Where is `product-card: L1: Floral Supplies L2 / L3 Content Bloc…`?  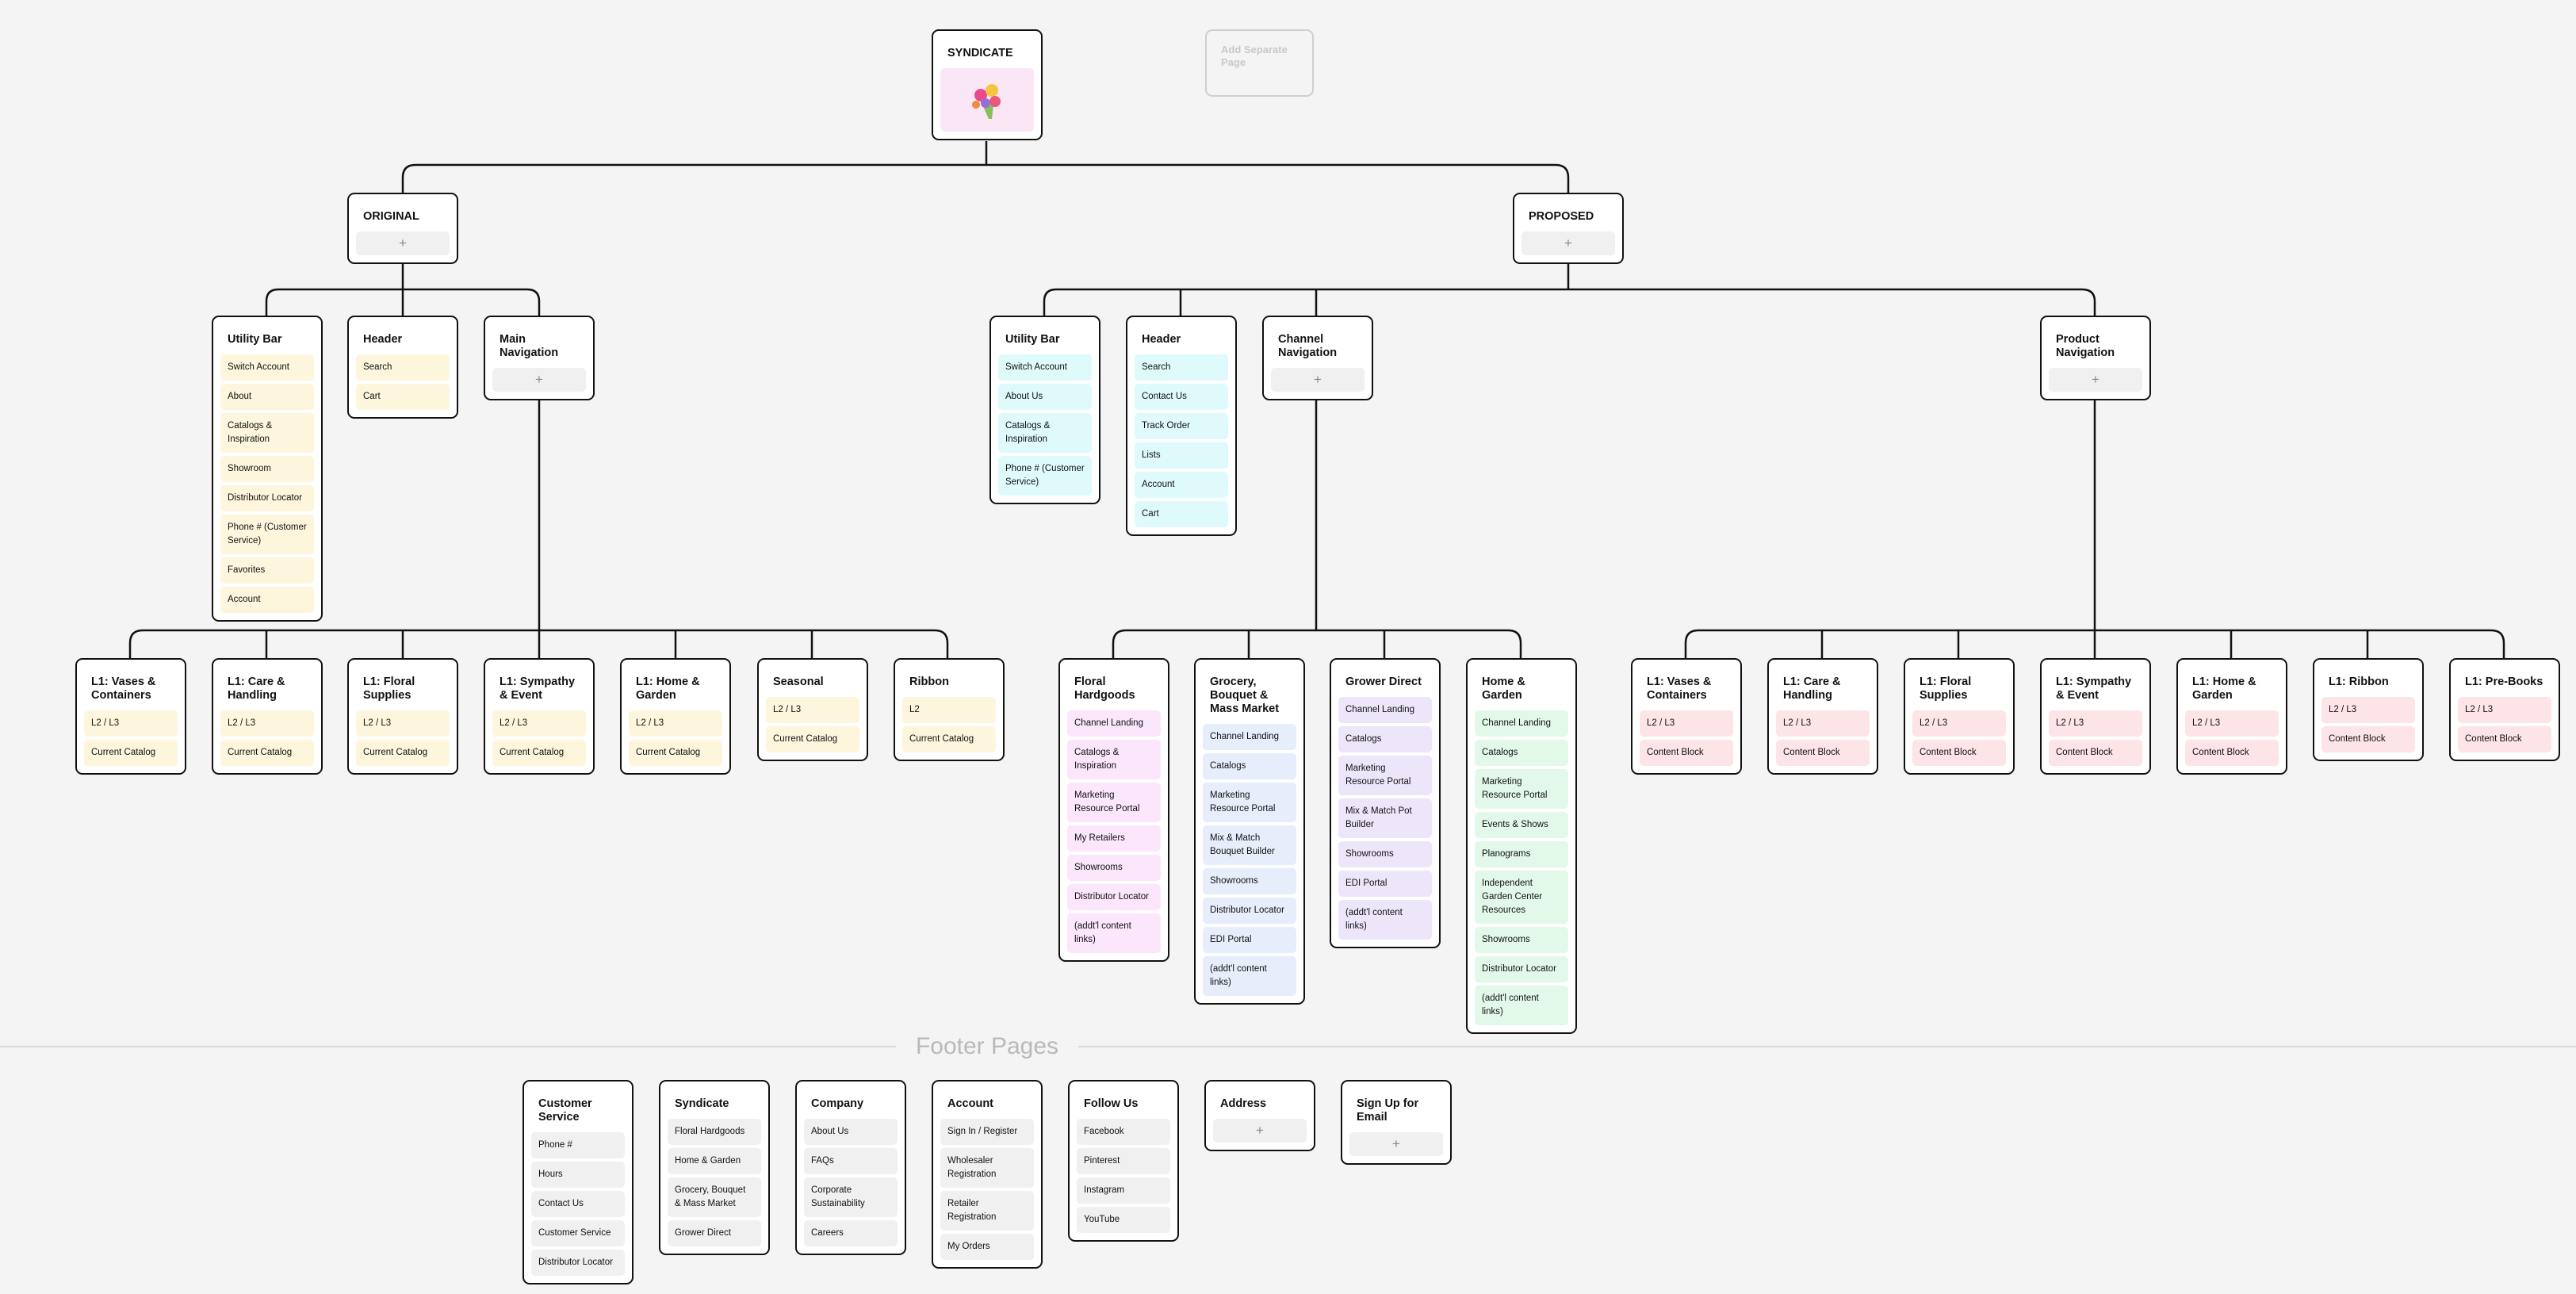
product-card: L1: Floral Supplies L2 / L3 Content Bloc… is located at coordinates (1959, 716).